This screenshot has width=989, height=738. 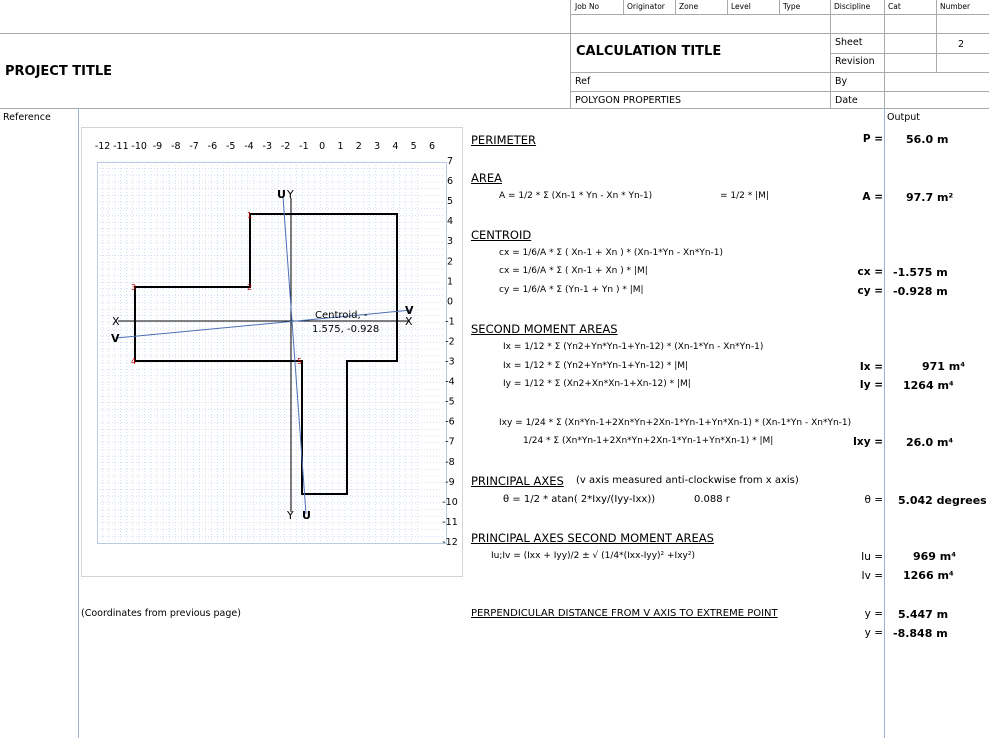 I want to click on y-axis-label-bottom: Y, so click(x=290, y=515).